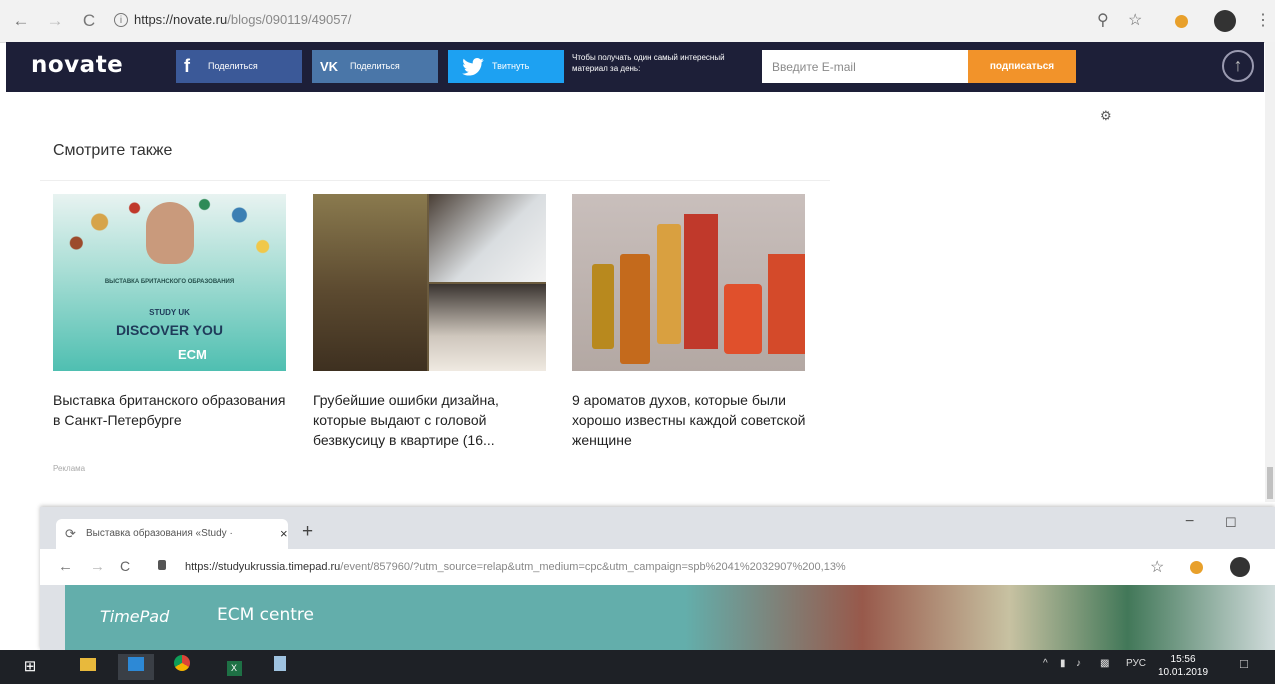  I want to click on tab-timepad: ⟳ Выставка образования «Study · ×, so click(172, 534).